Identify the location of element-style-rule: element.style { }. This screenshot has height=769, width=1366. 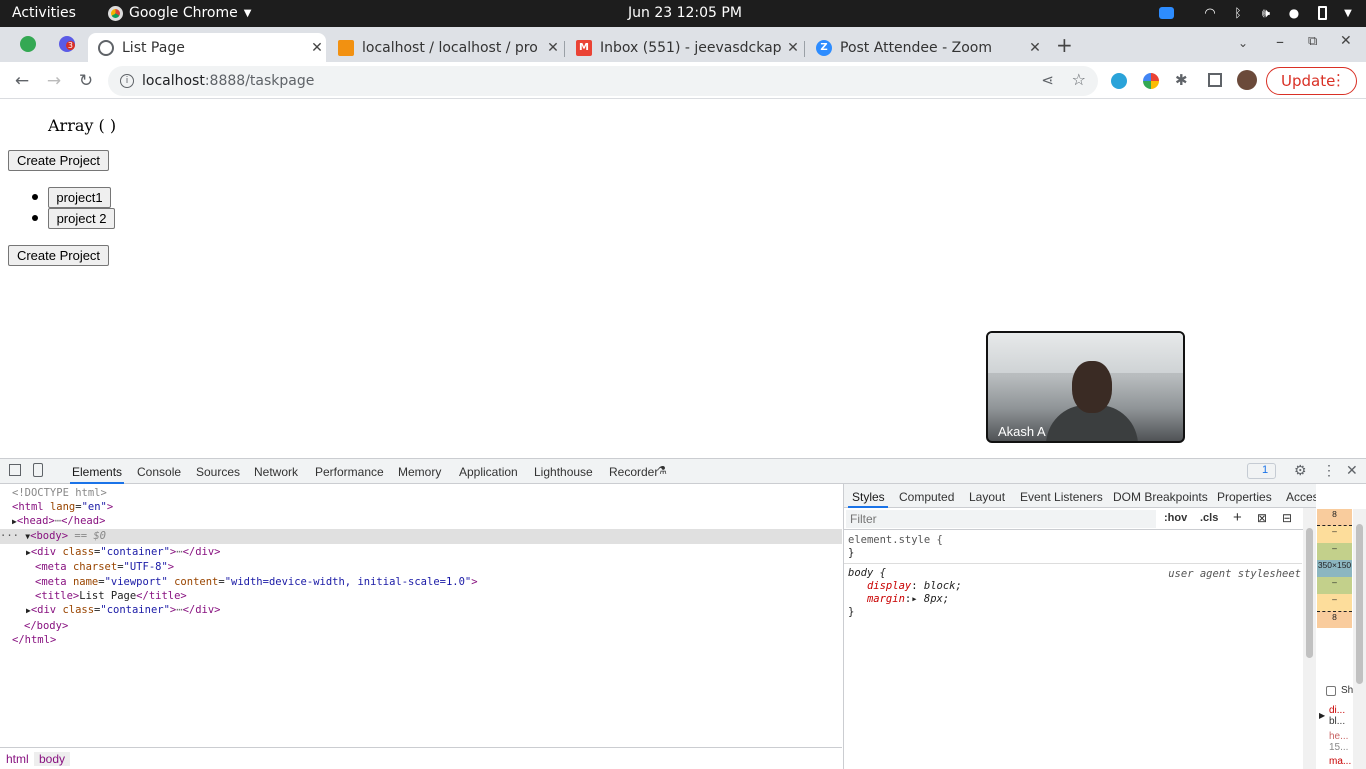
(895, 547).